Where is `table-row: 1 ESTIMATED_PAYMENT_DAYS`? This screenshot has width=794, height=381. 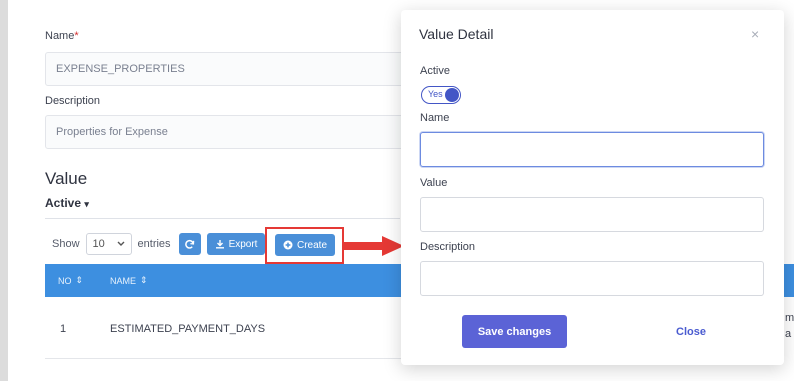 table-row: 1 ESTIMATED_PAYMENT_DAYS is located at coordinates (225, 328).